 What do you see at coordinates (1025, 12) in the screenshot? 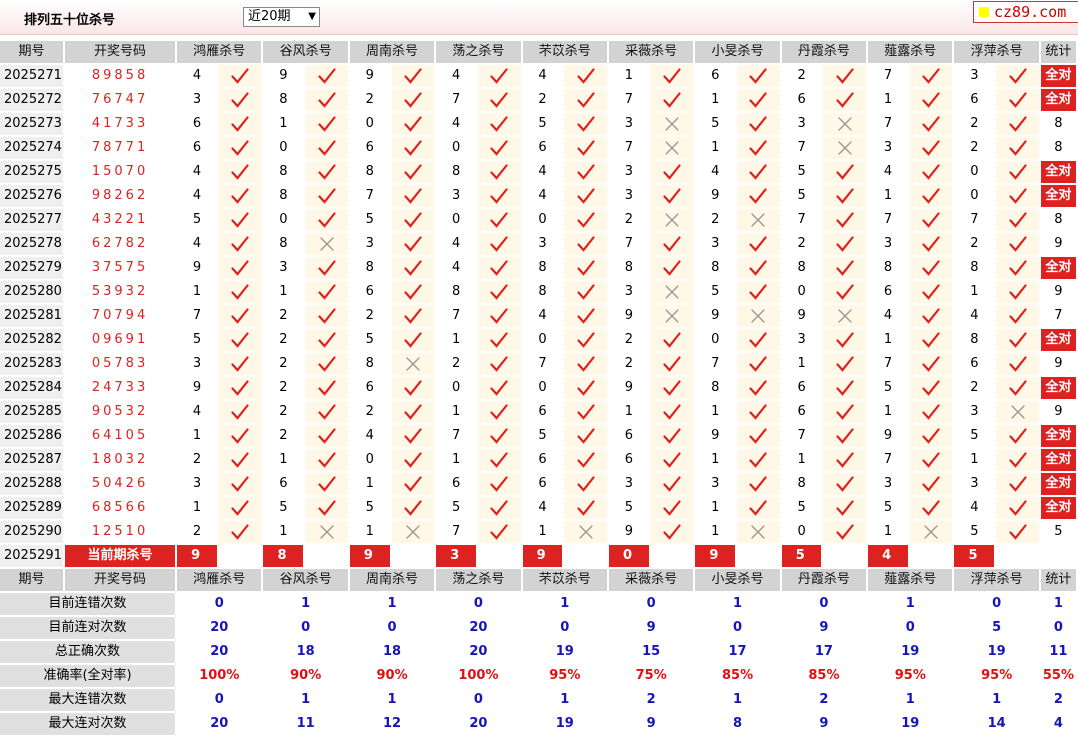
I see `site-logo: cz89.com` at bounding box center [1025, 12].